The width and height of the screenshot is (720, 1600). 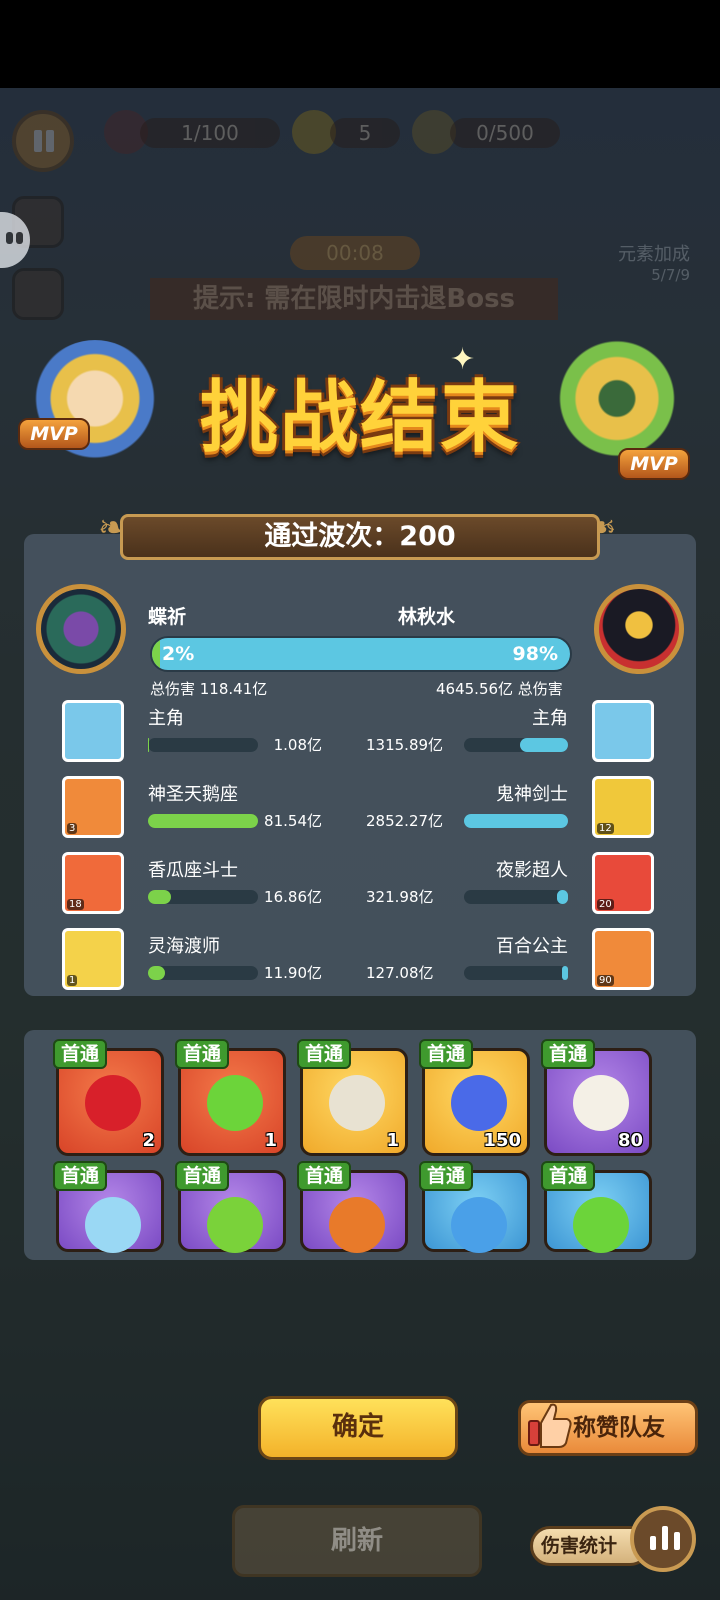 What do you see at coordinates (193, 870) in the screenshot?
I see `left-hero-name: 香瓜座斗士` at bounding box center [193, 870].